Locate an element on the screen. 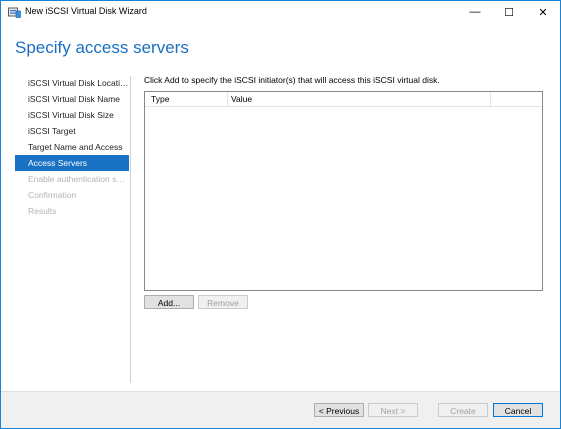 This screenshot has width=561, height=429. create-button: Create is located at coordinates (463, 410).